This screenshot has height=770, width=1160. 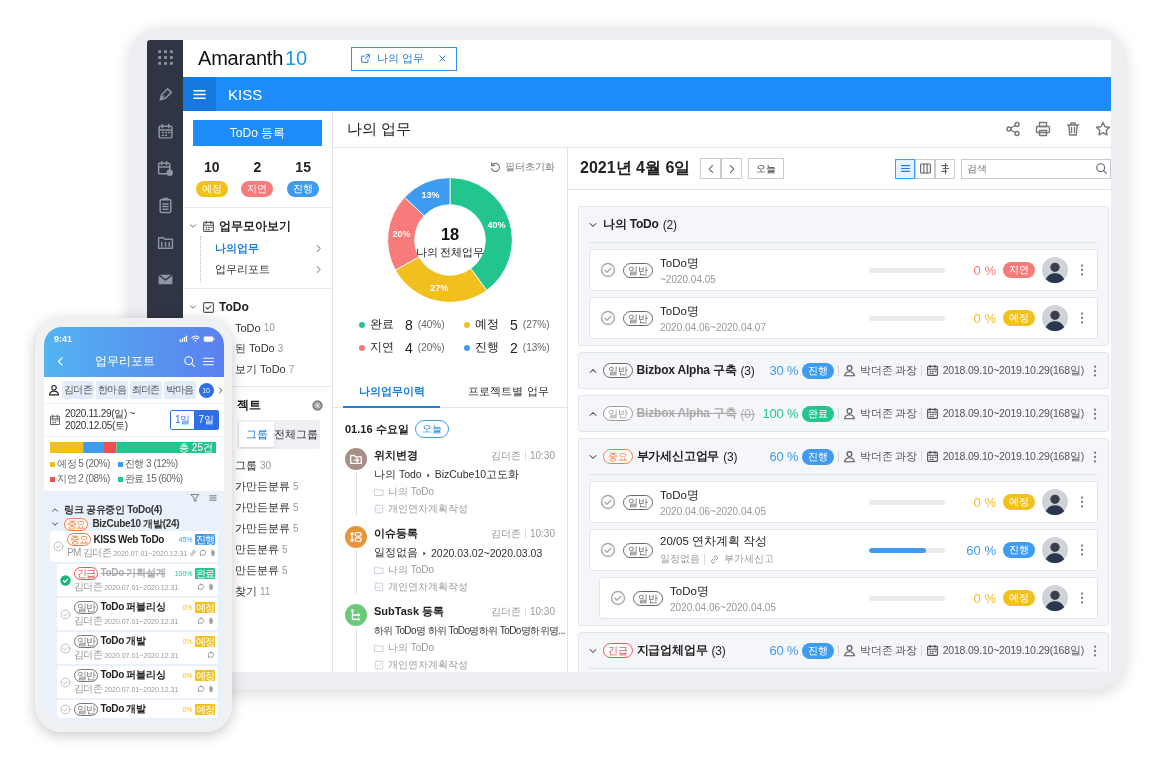 What do you see at coordinates (714, 541) in the screenshot?
I see `todo-title: 20/05 연차계획 작성` at bounding box center [714, 541].